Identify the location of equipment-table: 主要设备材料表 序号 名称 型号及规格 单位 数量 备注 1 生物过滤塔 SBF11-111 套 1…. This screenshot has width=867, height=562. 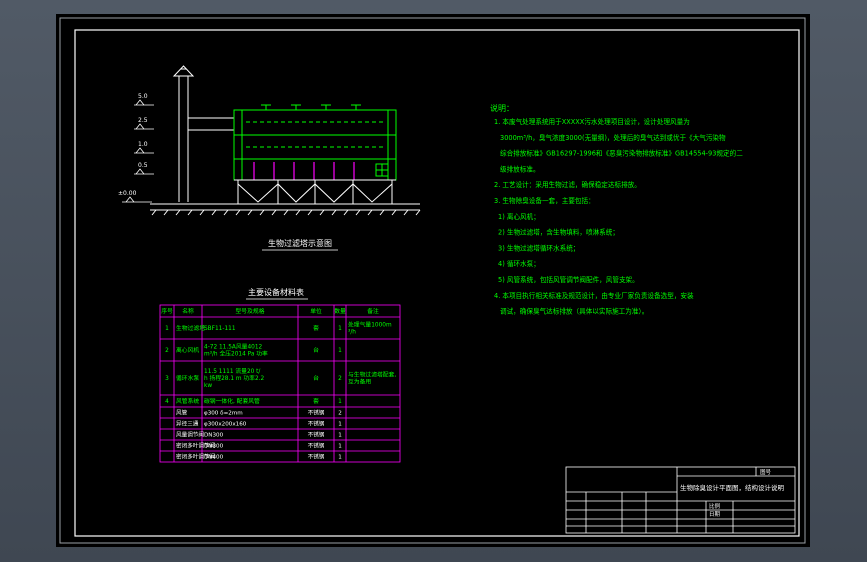
(280, 375).